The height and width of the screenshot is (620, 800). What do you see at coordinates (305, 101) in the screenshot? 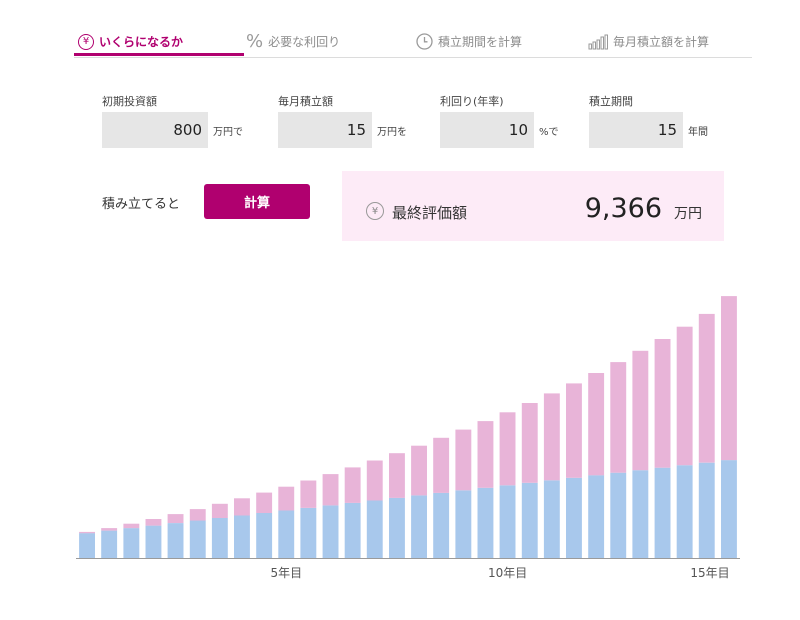
I see `monthly-contribution-label: 毎月積立額` at bounding box center [305, 101].